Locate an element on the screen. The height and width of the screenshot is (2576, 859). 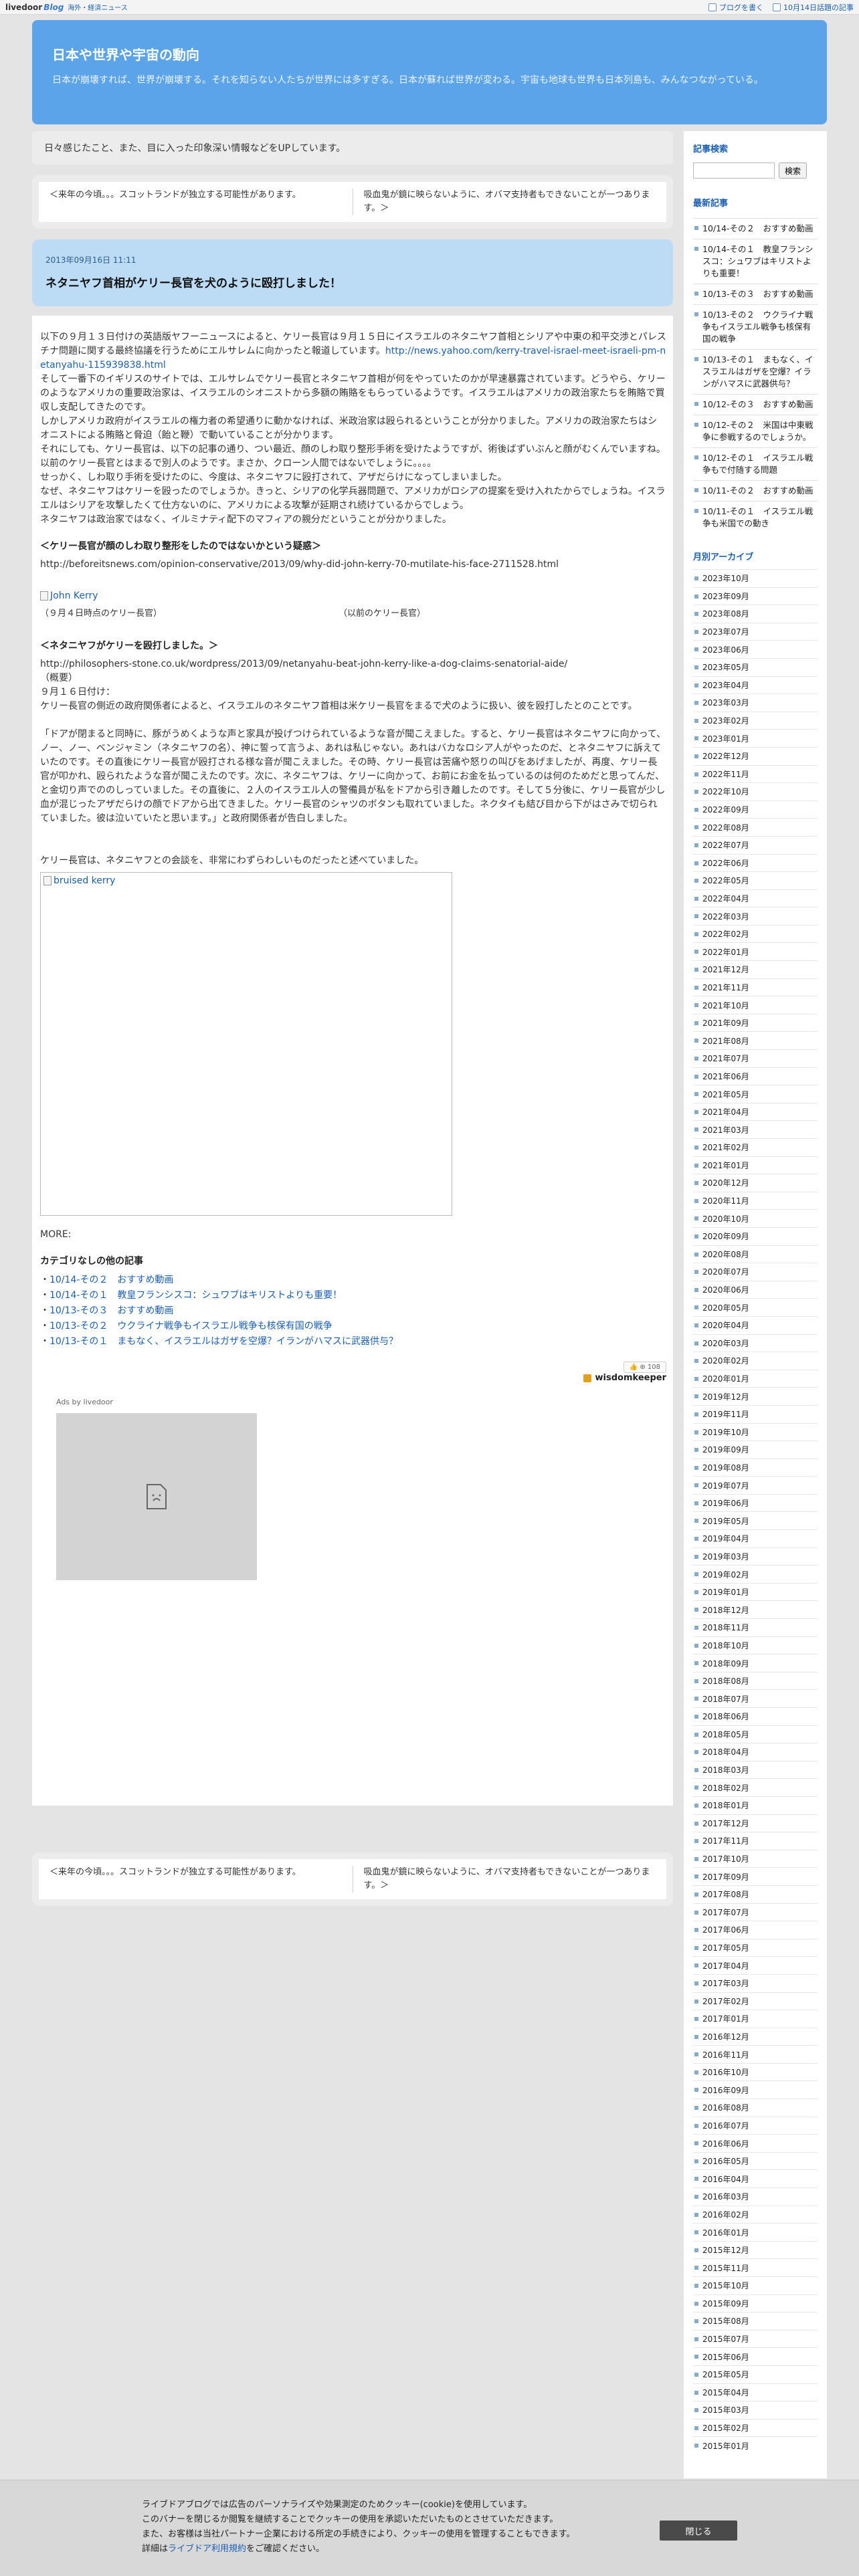
archive-link: 2017年02月 is located at coordinates (725, 2001).